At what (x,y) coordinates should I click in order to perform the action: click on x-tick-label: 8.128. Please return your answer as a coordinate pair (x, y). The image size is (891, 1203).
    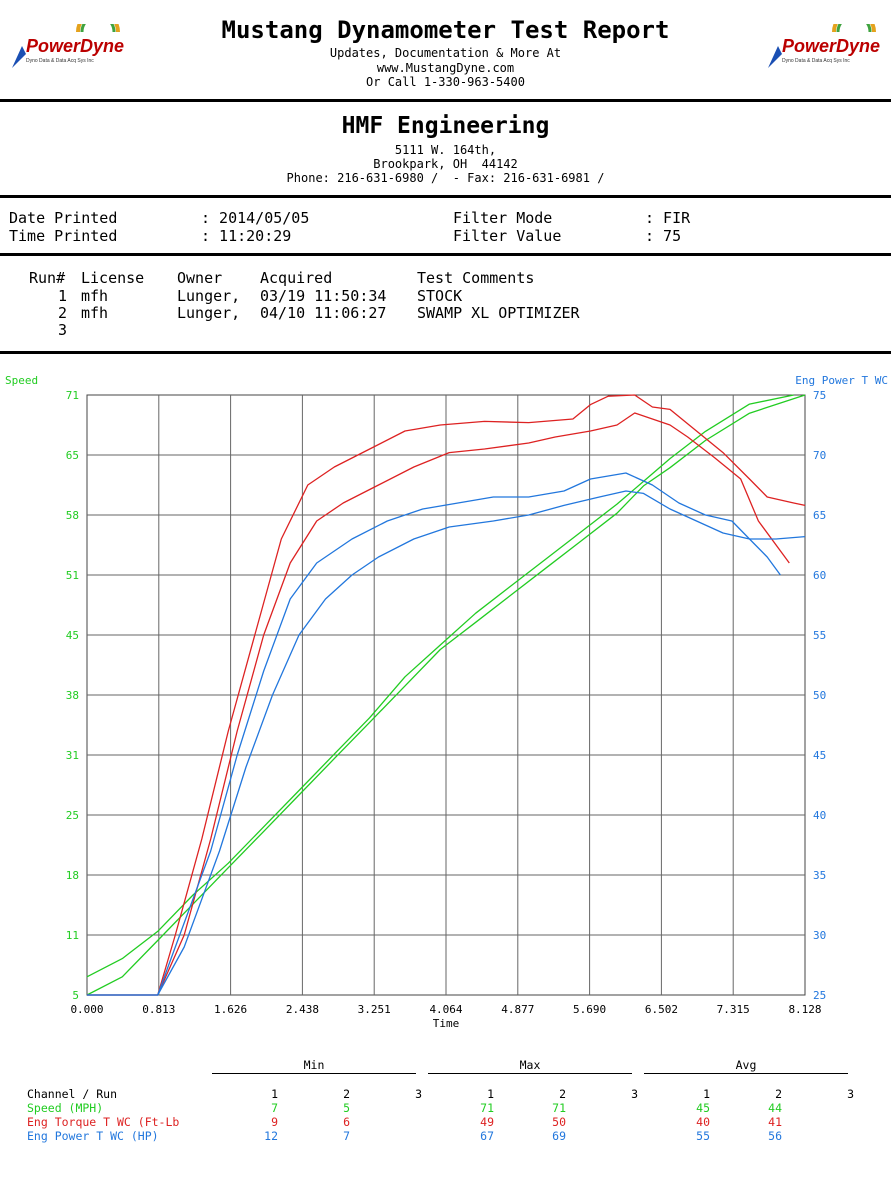
    Looking at the image, I should click on (804, 1009).